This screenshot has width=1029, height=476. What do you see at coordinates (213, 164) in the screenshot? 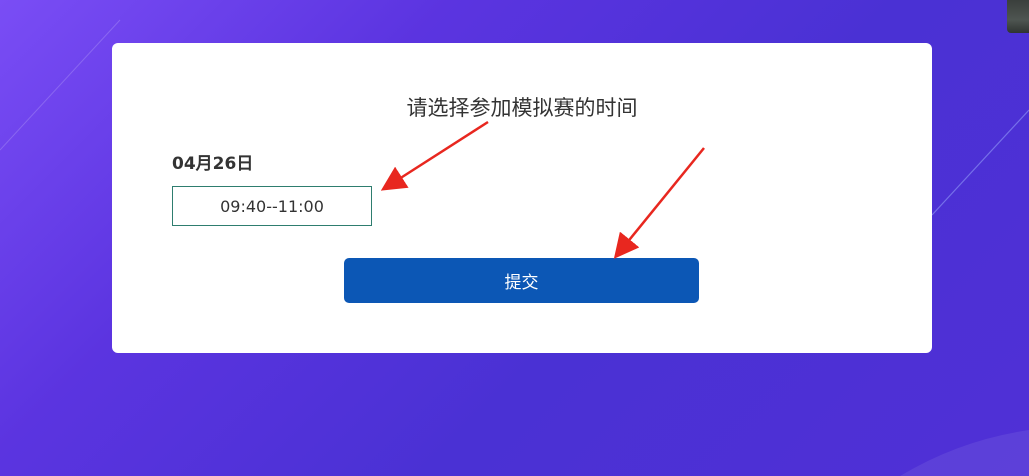
I see `date-label: 04月26日` at bounding box center [213, 164].